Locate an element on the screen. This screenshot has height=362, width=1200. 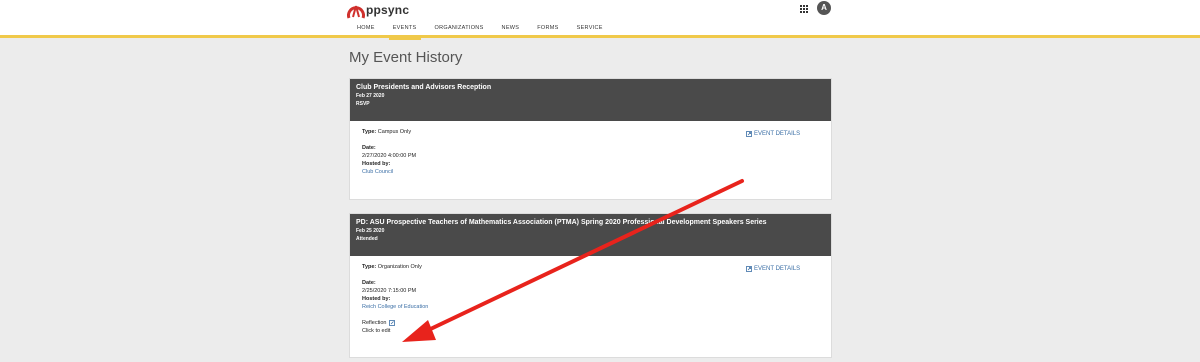
reflection-edit-hint: Click to edit is located at coordinates (590, 331).